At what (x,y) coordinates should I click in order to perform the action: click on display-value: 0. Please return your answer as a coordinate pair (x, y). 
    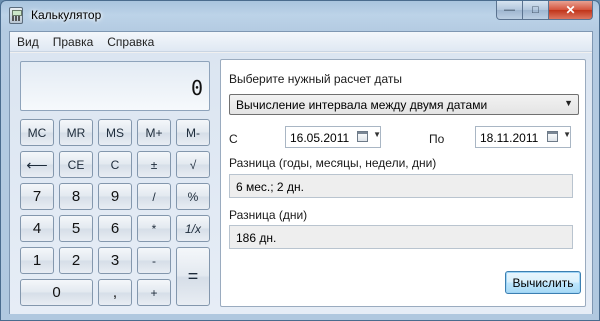
    Looking at the image, I should click on (196, 88).